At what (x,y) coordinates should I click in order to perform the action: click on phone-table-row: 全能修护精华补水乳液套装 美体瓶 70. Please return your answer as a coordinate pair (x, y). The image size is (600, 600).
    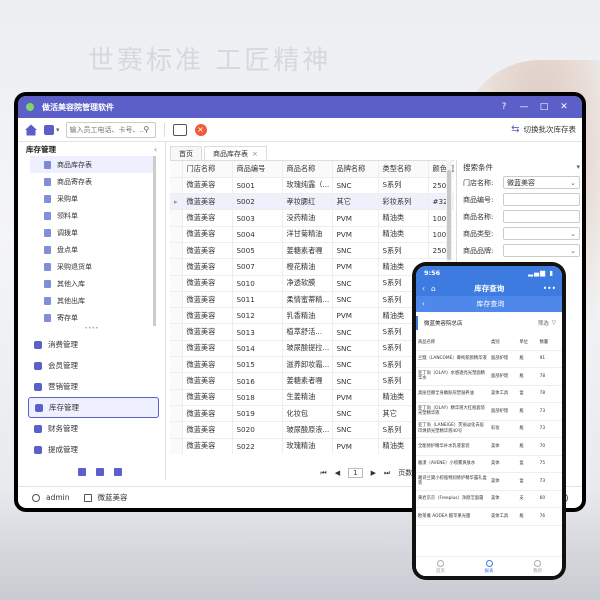
    Looking at the image, I should click on (489, 446).